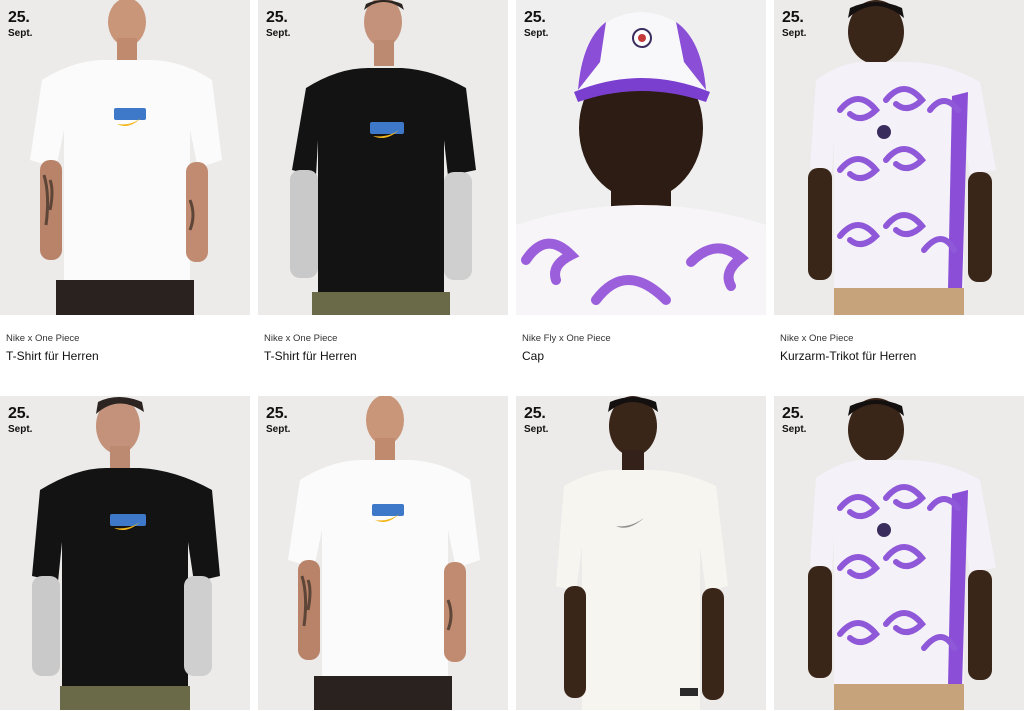 Image resolution: width=1024 pixels, height=711 pixels. I want to click on offwhite-tee-model-image, so click(641, 553).